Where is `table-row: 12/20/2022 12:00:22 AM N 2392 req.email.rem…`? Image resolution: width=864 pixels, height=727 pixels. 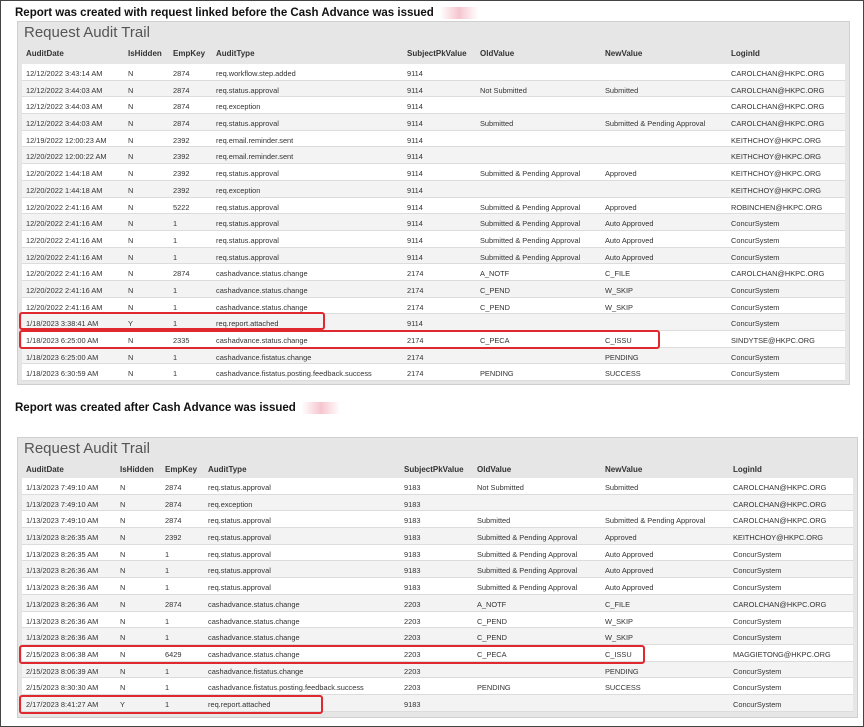
table-row: 12/20/2022 12:00:22 AM N 2392 req.email.rem… is located at coordinates (433, 156).